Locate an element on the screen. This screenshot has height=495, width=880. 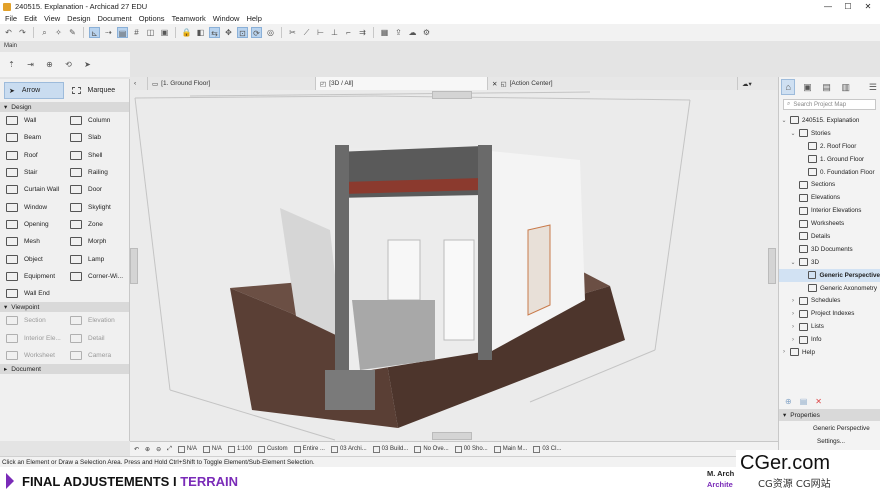
offset-icon: ⇉ is located at coordinates (362, 32).